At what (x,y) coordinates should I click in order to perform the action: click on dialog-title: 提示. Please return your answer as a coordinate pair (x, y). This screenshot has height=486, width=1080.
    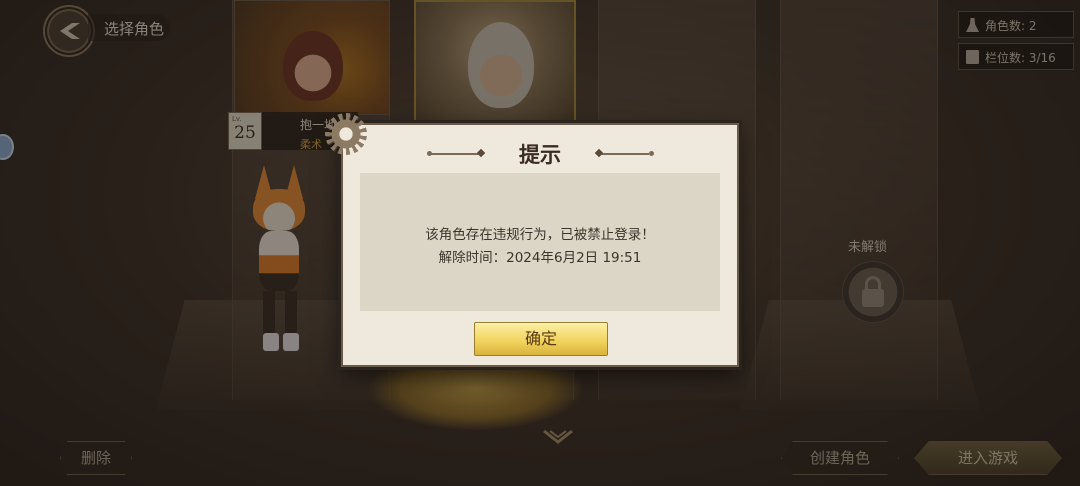
    Looking at the image, I should click on (540, 154).